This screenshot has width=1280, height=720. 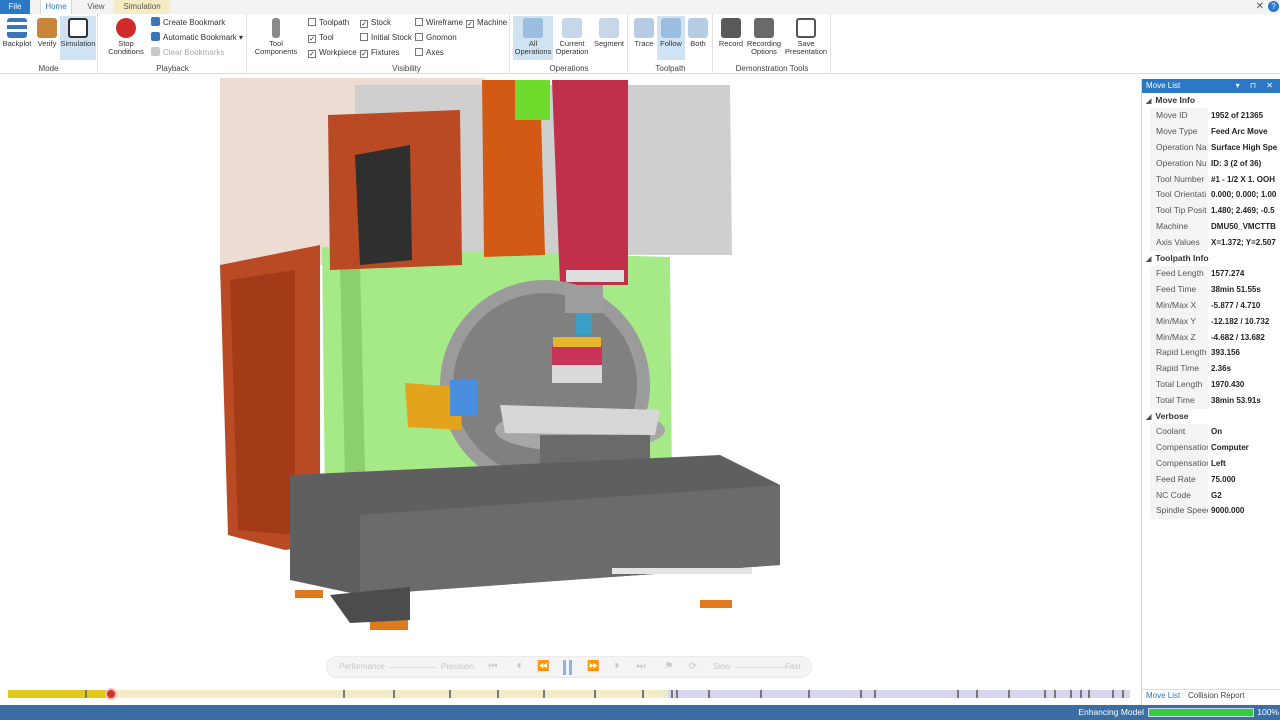 What do you see at coordinates (1211, 417) in the screenshot?
I see `panel-section-header: ◢ Verbose` at bounding box center [1211, 417].